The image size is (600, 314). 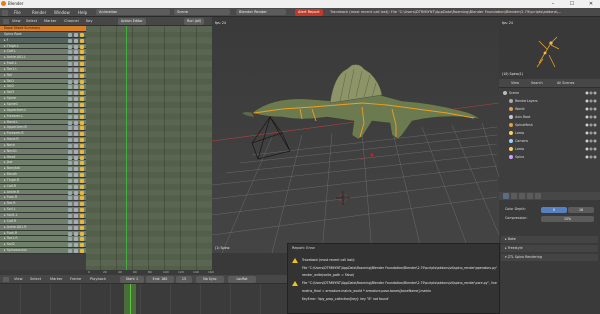 I want to click on outliner-item: Axis Root, so click(x=549, y=117).